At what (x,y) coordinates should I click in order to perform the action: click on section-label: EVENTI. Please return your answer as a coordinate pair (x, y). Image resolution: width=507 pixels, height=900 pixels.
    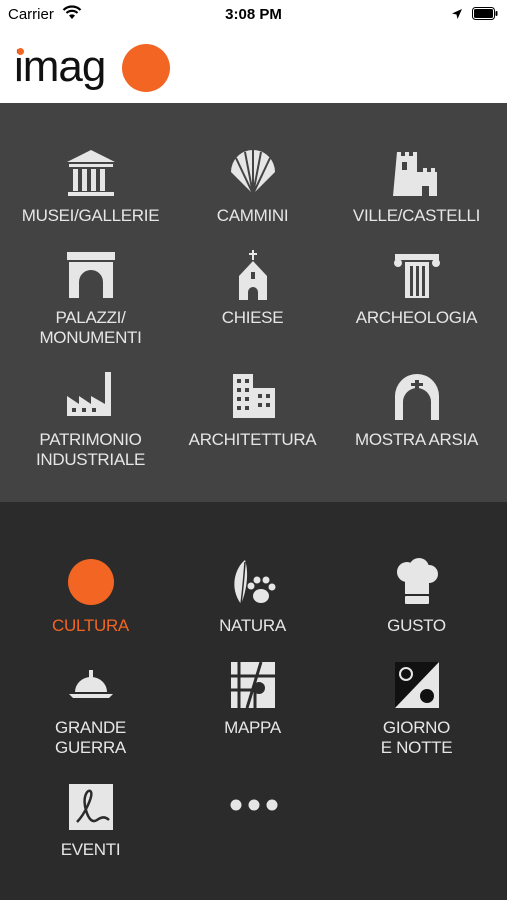
    Looking at the image, I should click on (90, 849).